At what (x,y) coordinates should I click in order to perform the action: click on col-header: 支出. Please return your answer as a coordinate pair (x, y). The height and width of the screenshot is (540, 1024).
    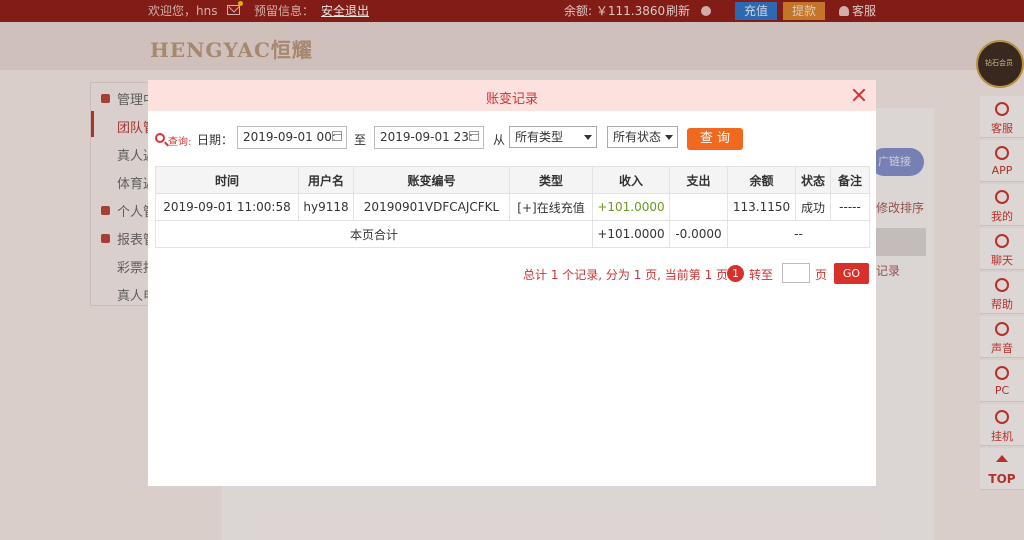
    Looking at the image, I should click on (698, 180).